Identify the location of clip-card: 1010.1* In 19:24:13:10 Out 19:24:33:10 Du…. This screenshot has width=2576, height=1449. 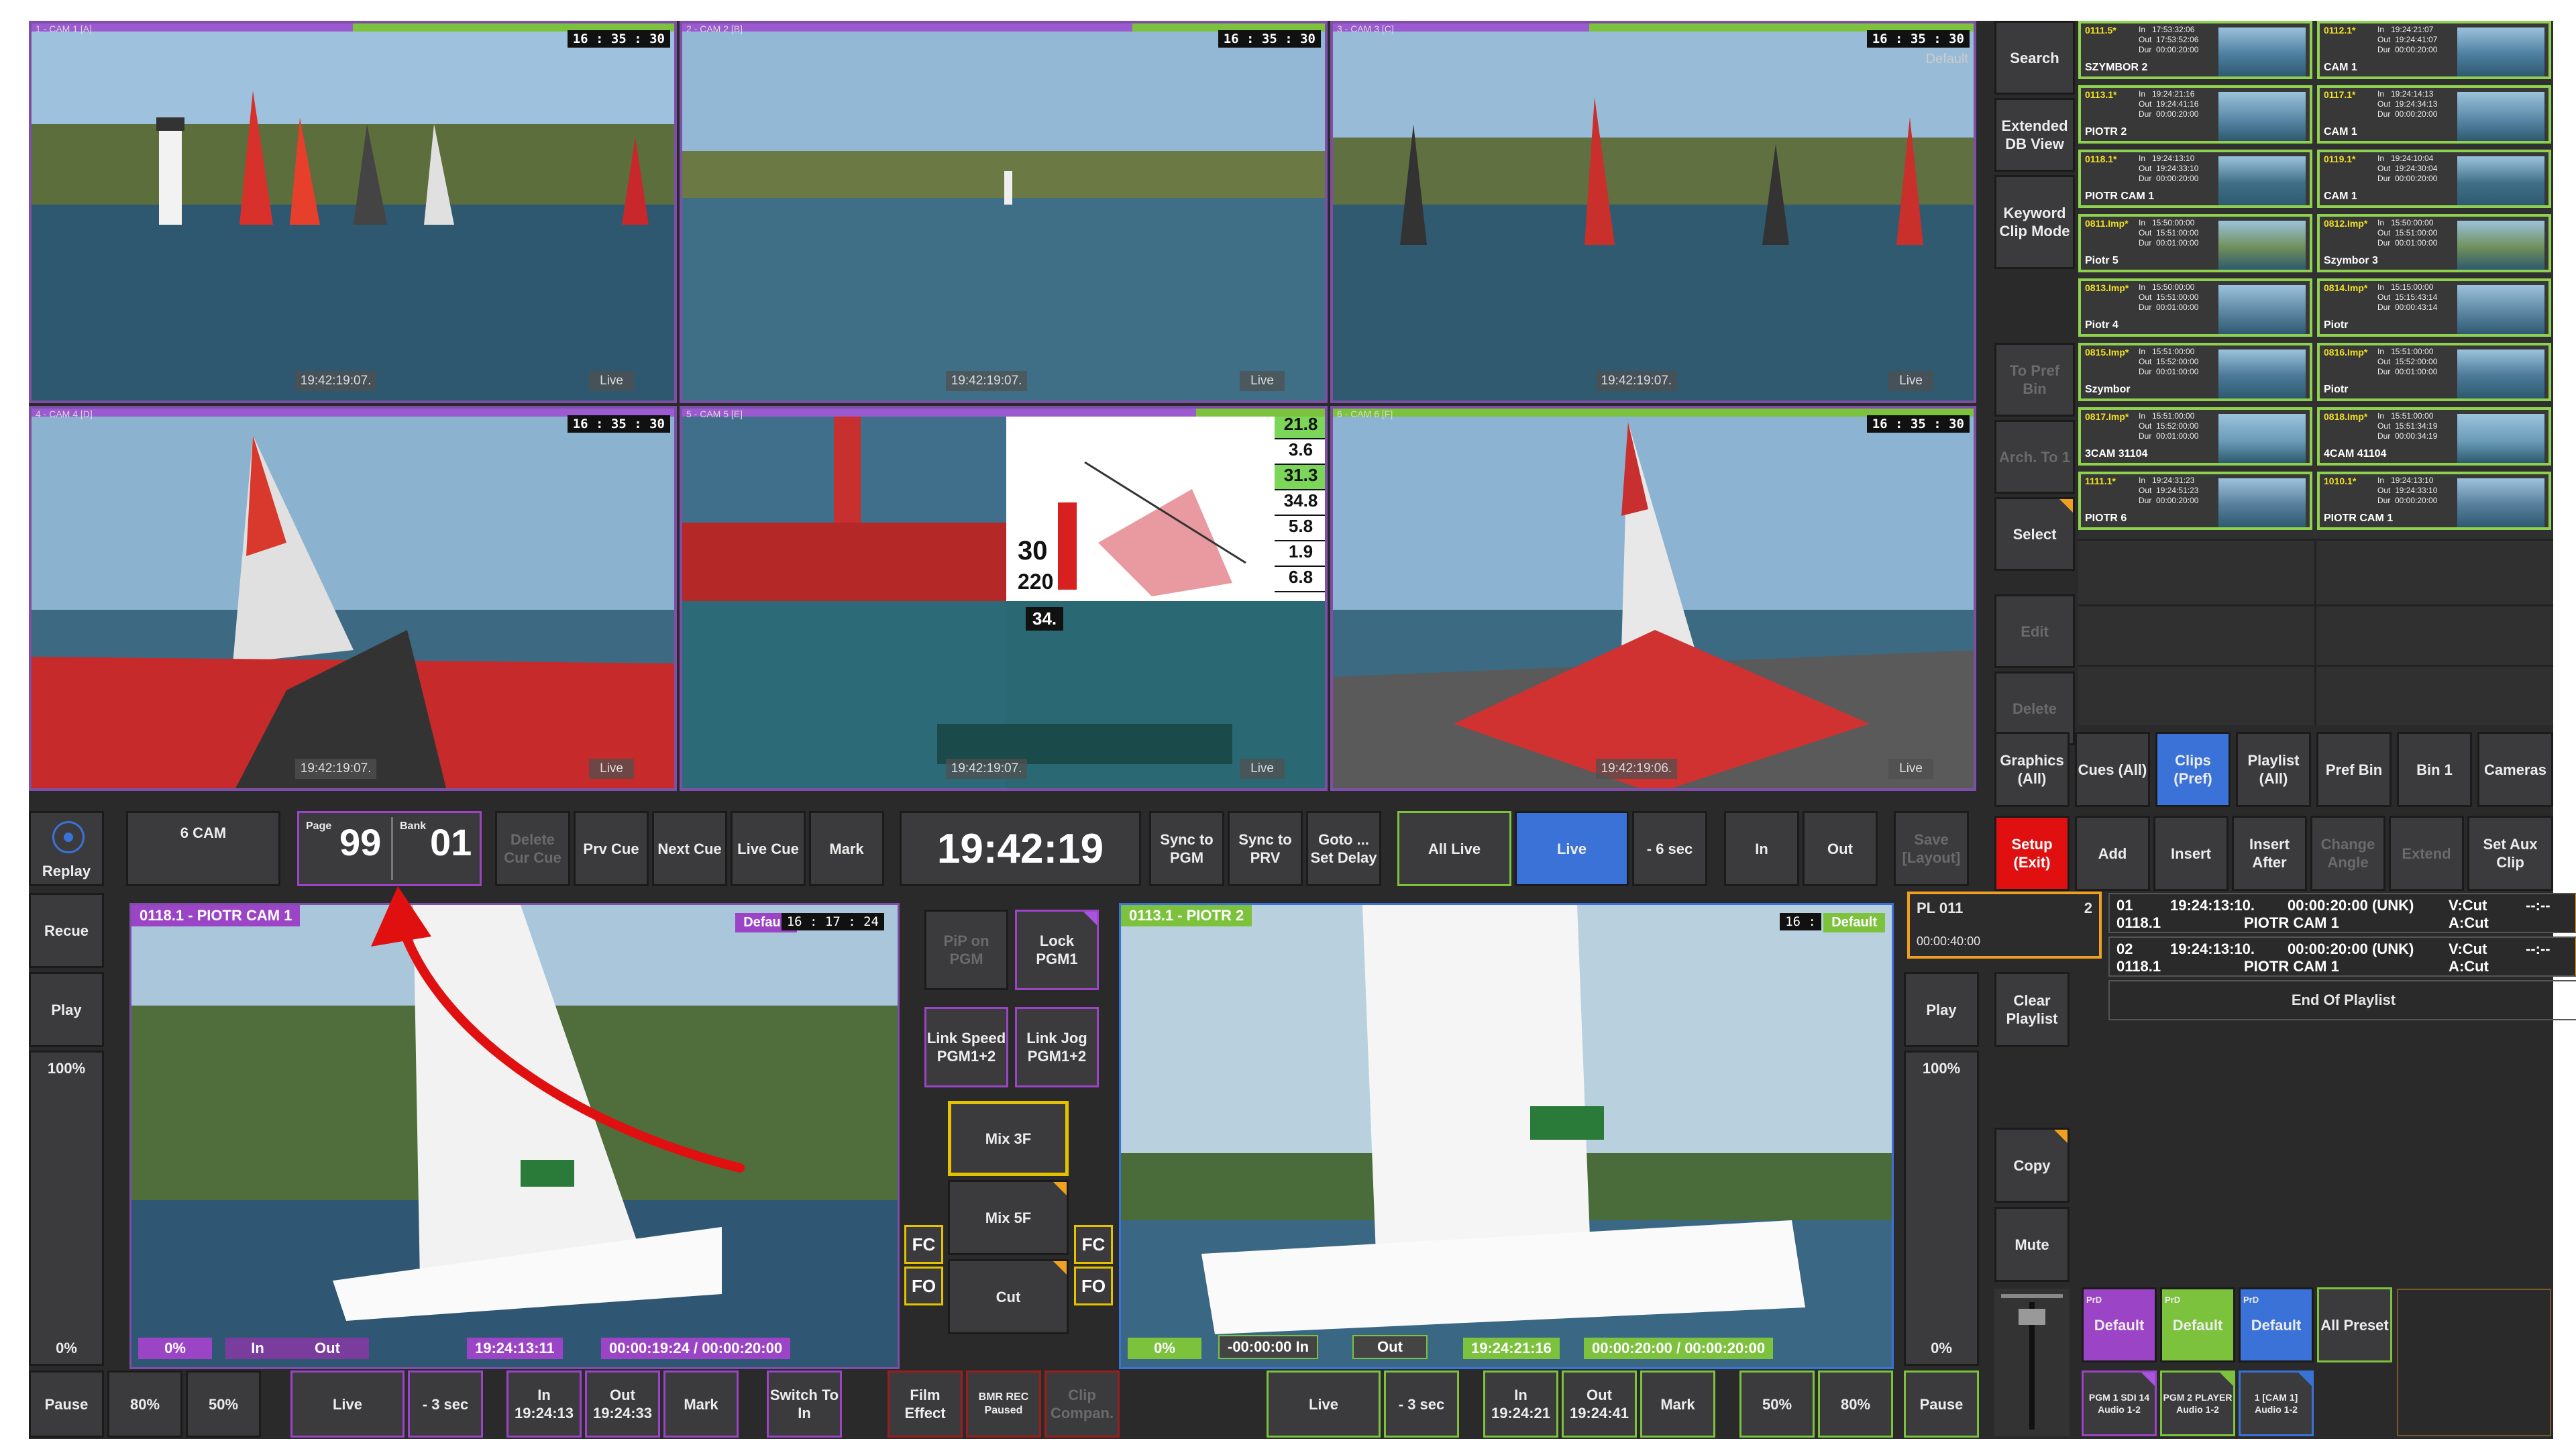
(2434, 501).